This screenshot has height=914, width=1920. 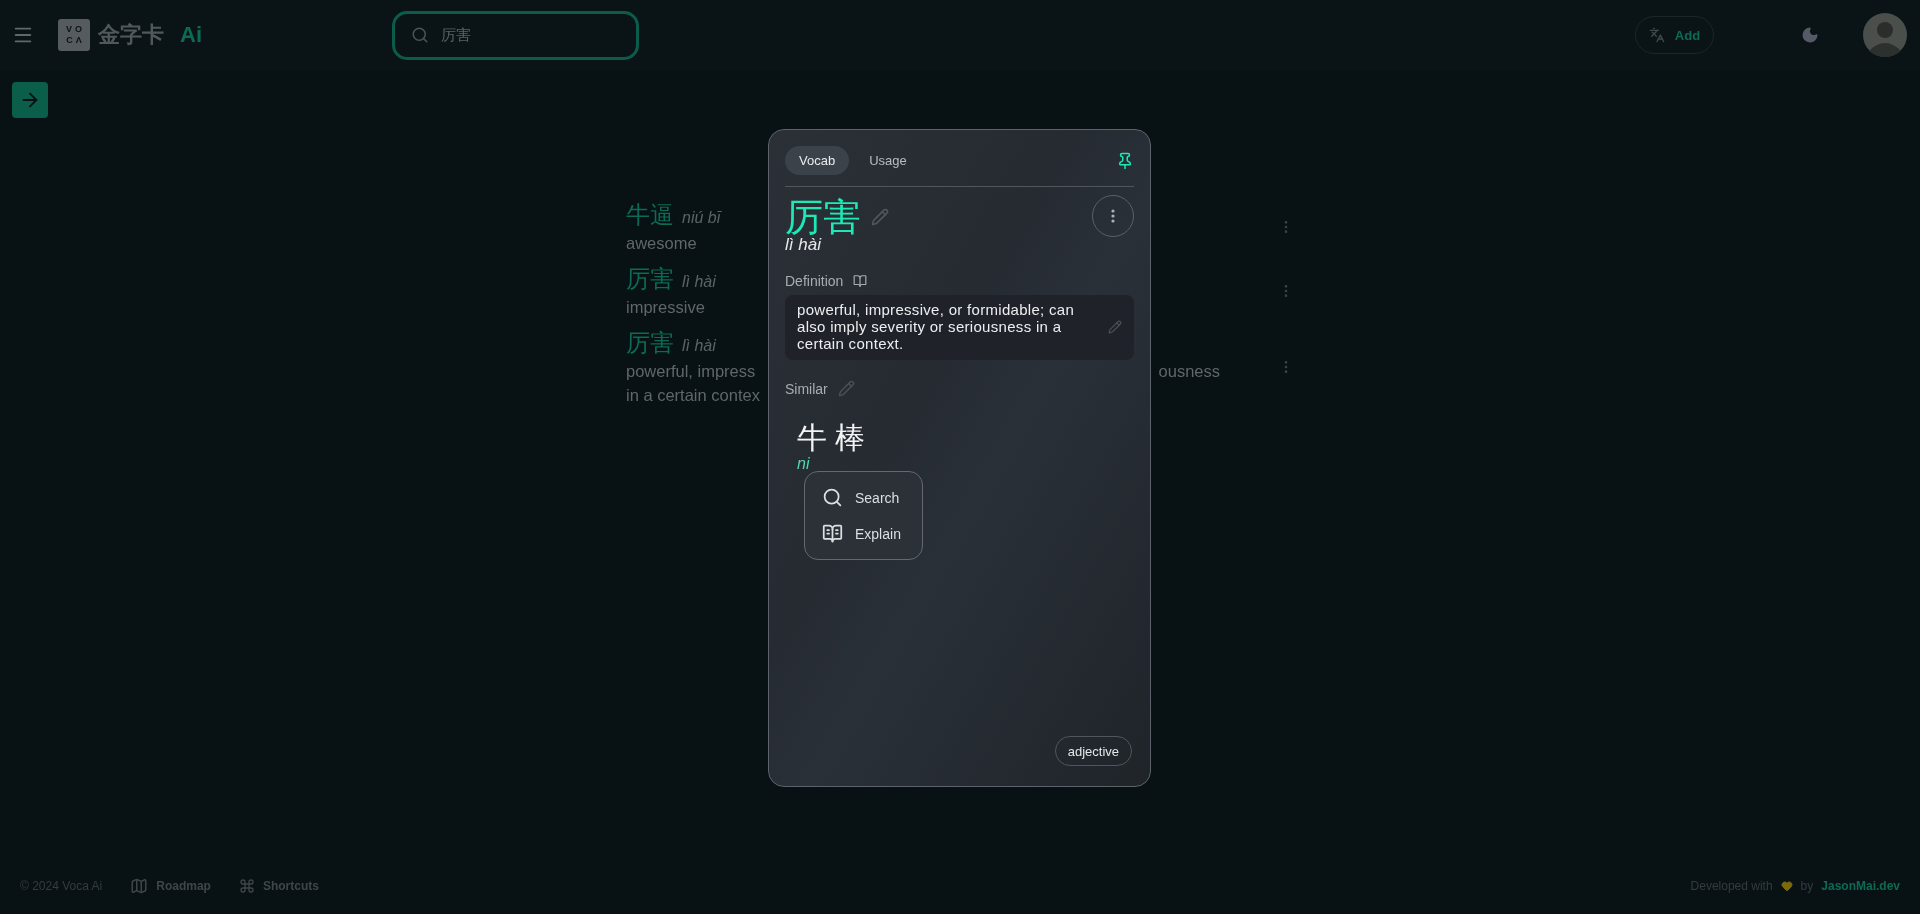 I want to click on similar-label: Similar, so click(x=806, y=388).